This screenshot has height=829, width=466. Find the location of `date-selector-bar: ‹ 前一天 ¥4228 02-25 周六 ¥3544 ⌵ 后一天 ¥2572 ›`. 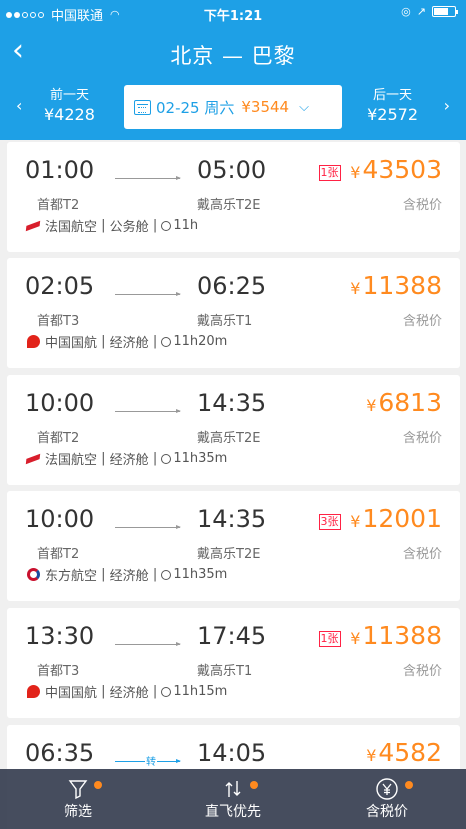

date-selector-bar: ‹ 前一天 ¥4228 02-25 周六 ¥3544 ⌵ 后一天 ¥2572 › is located at coordinates (233, 108).